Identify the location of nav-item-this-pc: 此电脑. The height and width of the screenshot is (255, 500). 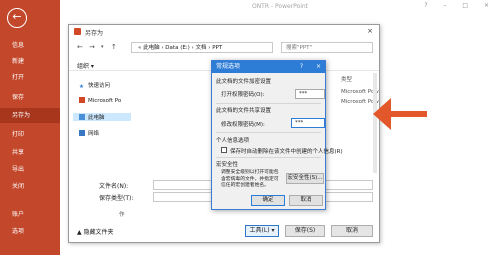
(102, 117).